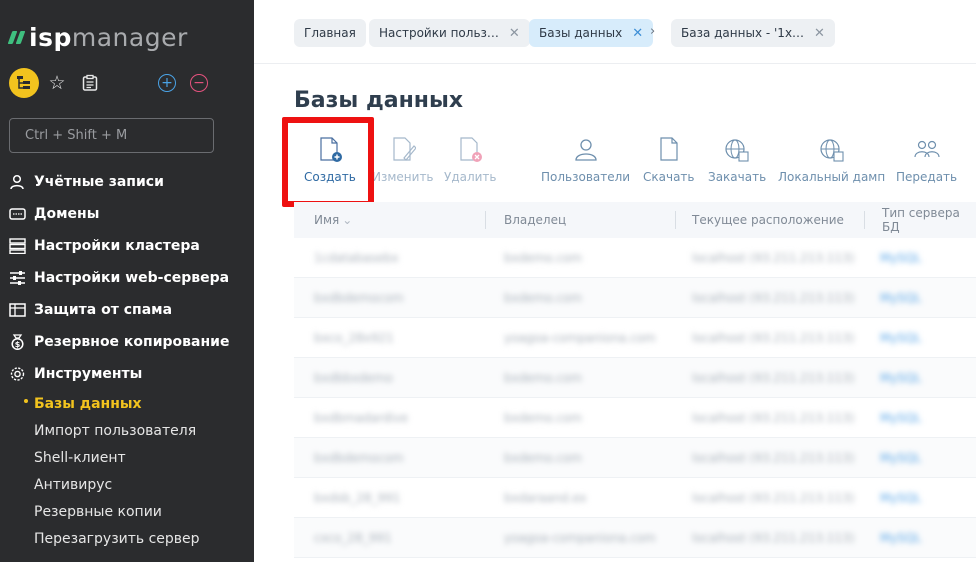 The height and width of the screenshot is (562, 976). What do you see at coordinates (127, 484) in the screenshot?
I see `submenu-item-antivirus: Антивирус` at bounding box center [127, 484].